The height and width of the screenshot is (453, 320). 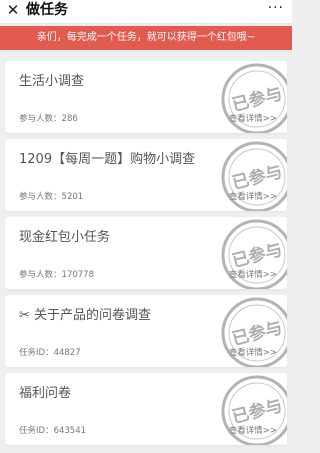 What do you see at coordinates (146, 97) in the screenshot?
I see `task-card: 生活小调查 参与人数：286 查看详情>> 已参与` at bounding box center [146, 97].